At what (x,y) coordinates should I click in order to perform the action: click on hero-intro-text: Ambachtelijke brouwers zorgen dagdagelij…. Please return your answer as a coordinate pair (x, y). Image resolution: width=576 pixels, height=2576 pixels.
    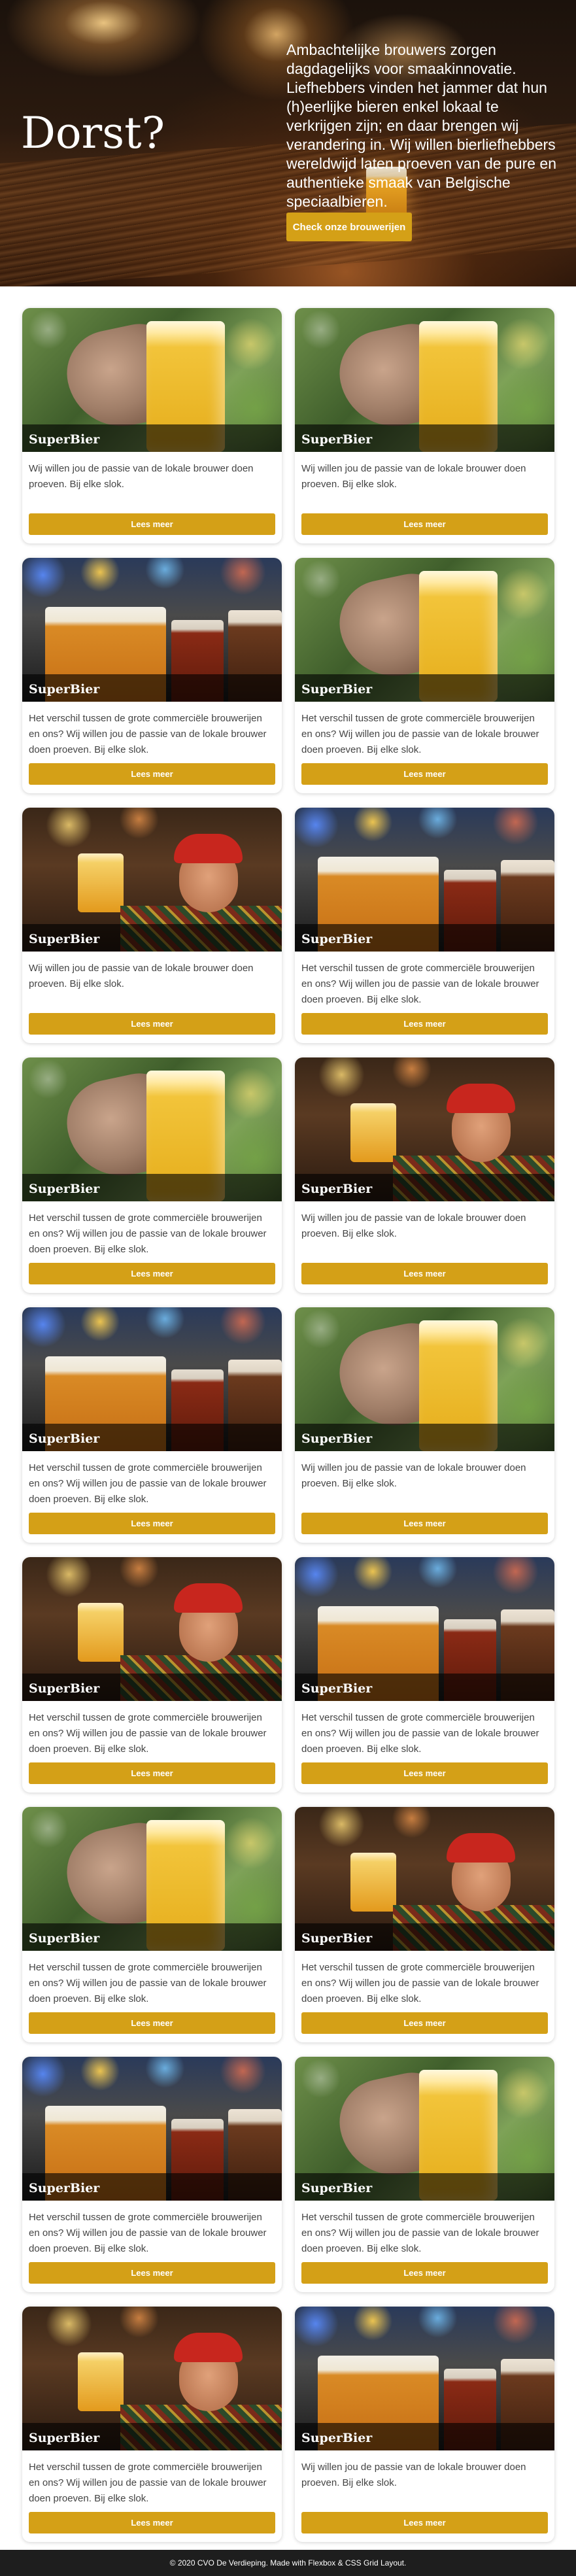
    Looking at the image, I should click on (421, 126).